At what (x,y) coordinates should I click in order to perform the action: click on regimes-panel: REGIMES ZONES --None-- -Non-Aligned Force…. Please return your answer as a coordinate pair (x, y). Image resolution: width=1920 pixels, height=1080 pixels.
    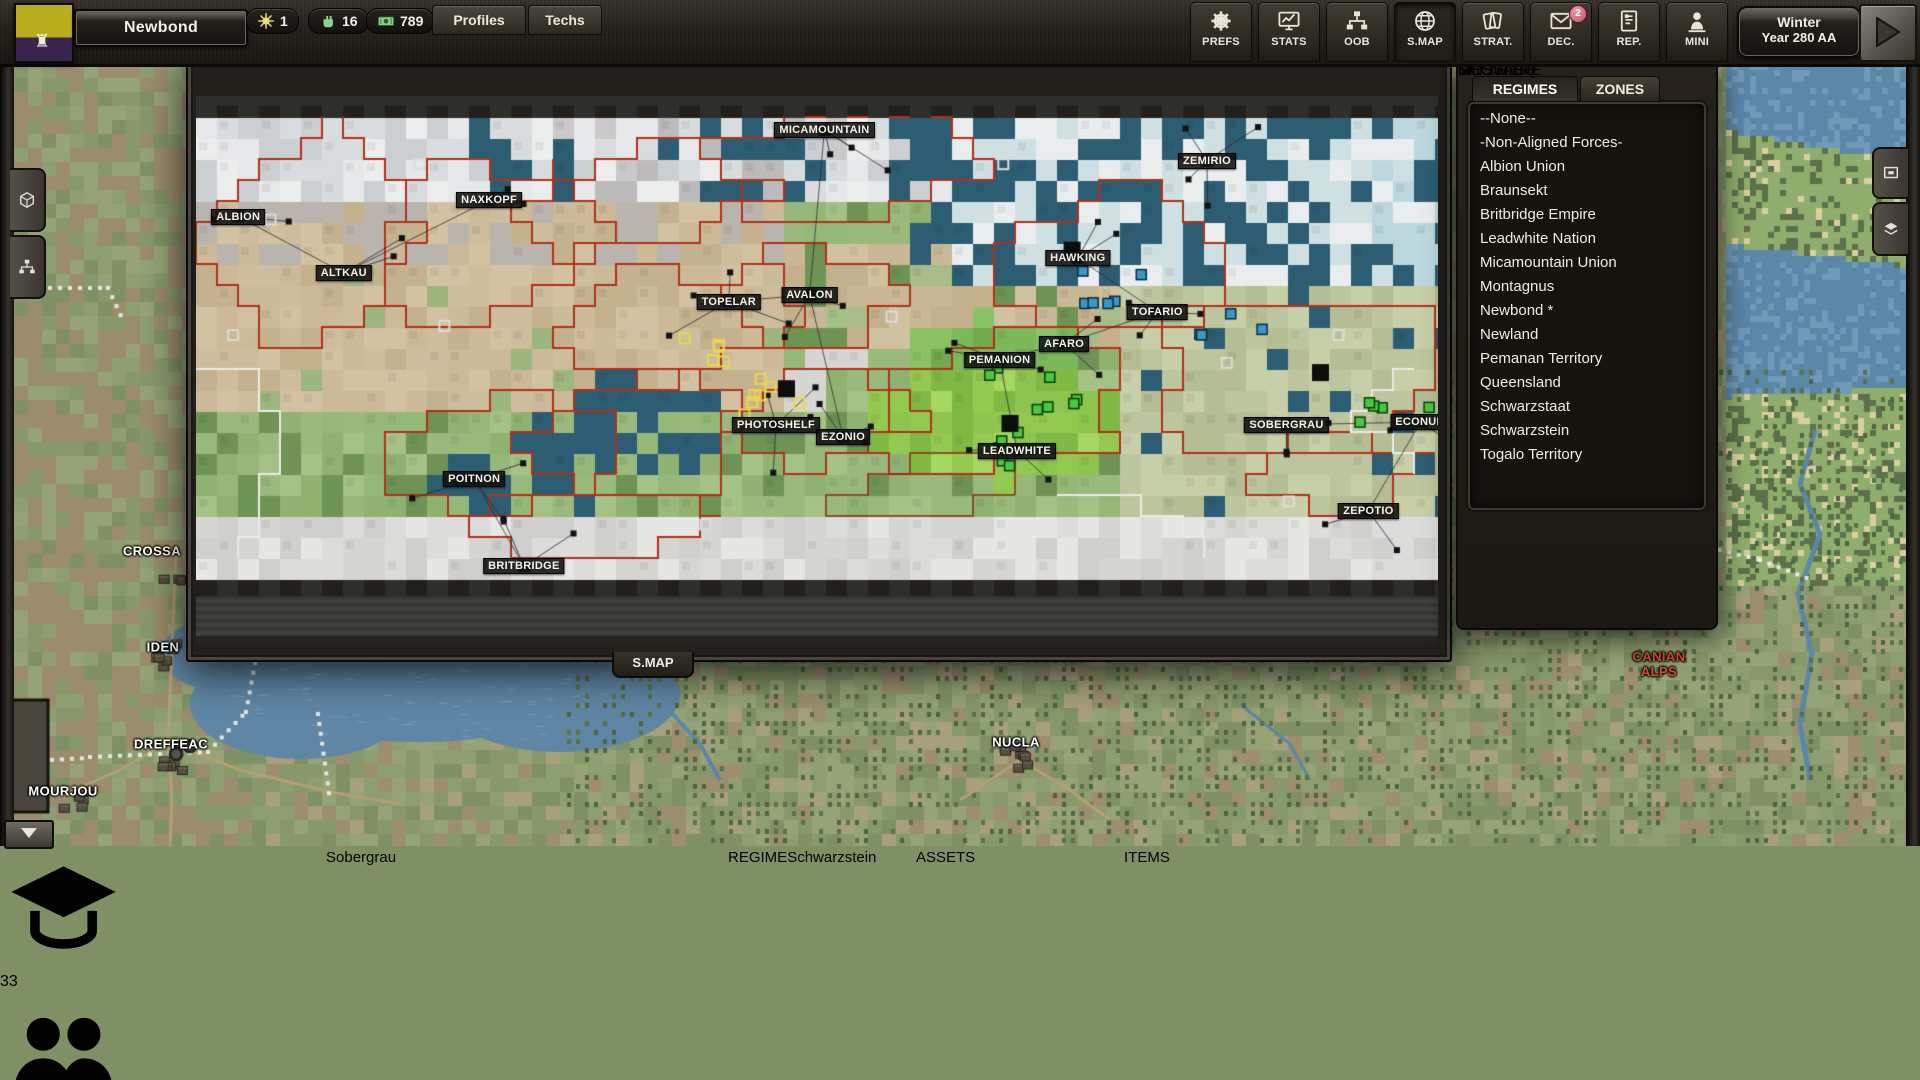
    Looking at the image, I should click on (1587, 345).